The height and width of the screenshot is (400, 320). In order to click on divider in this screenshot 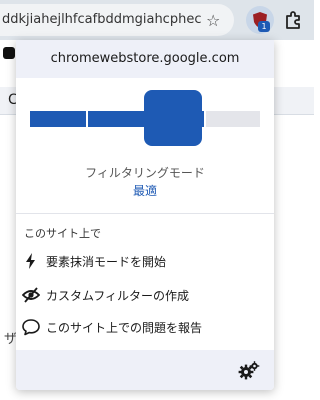, I will do `click(145, 213)`.